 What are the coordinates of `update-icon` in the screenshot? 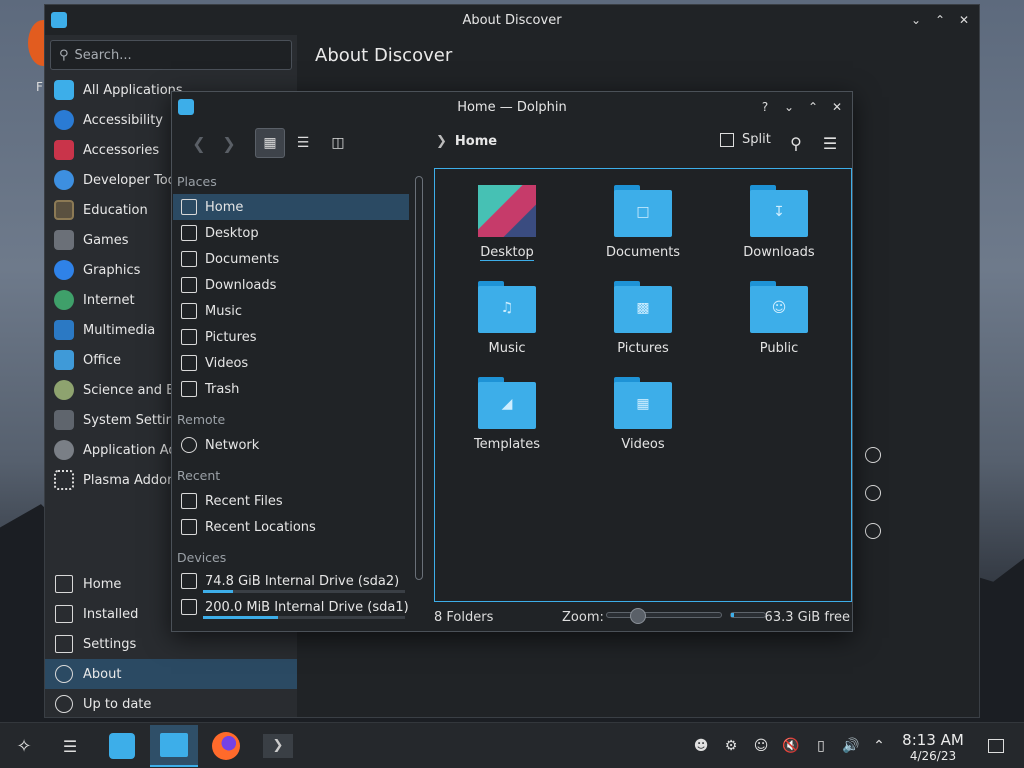 It's located at (64, 704).